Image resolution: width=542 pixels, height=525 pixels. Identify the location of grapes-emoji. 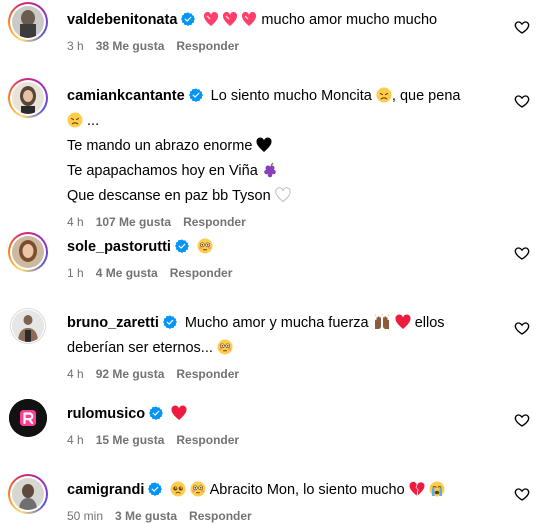
(270, 173).